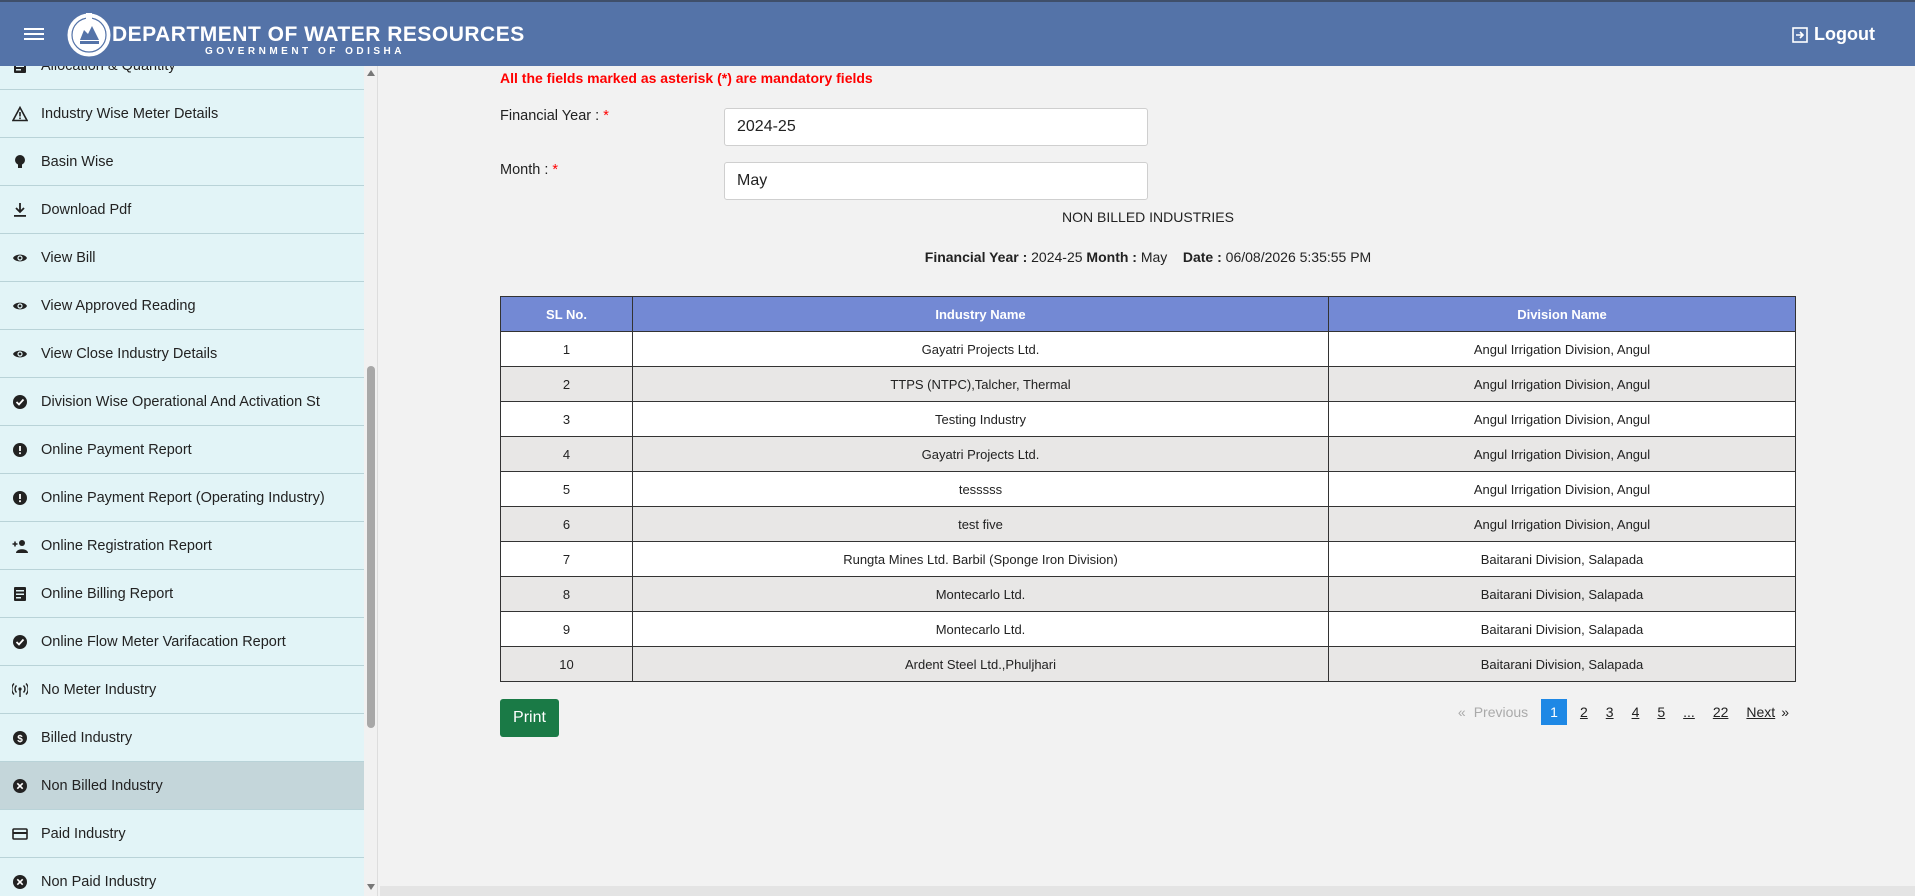 Image resolution: width=1915 pixels, height=896 pixels. I want to click on sidebar-item: Allocation & Quantity, so click(182, 78).